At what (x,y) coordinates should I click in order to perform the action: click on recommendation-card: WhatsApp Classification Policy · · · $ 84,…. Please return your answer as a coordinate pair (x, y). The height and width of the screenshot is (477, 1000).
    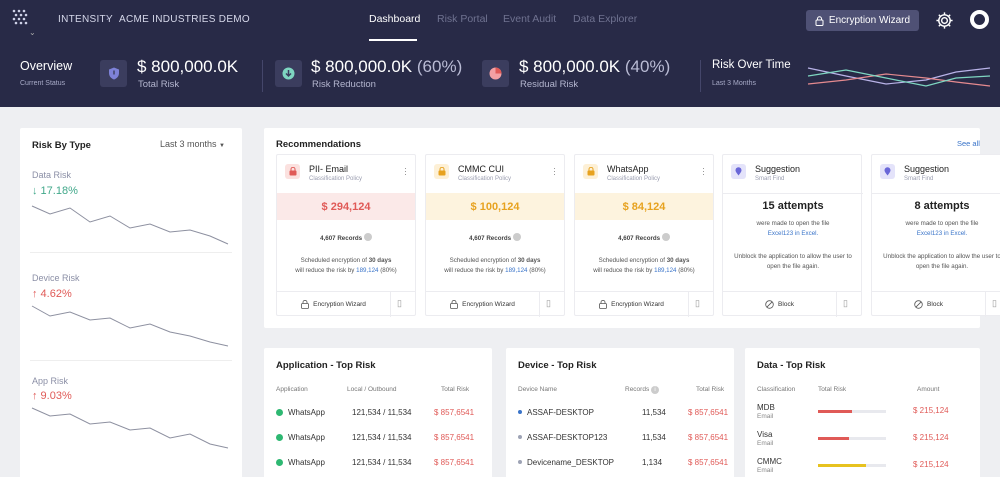
    Looking at the image, I should click on (644, 235).